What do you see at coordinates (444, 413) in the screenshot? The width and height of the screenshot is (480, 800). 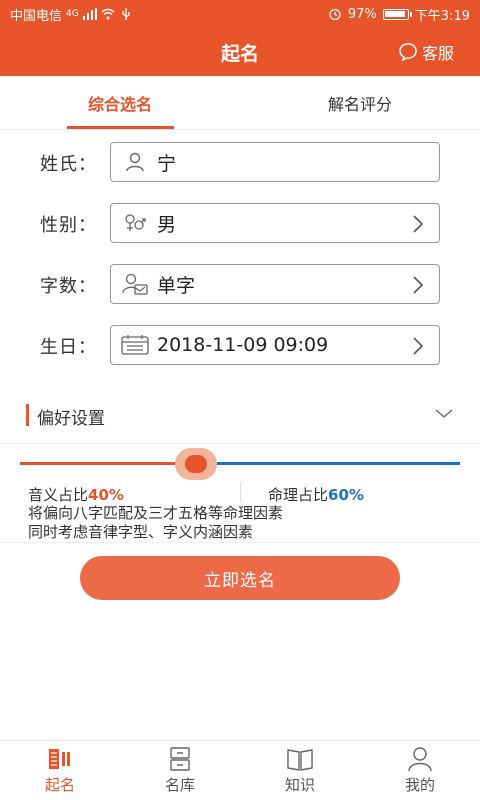 I see `chevron-down-icon` at bounding box center [444, 413].